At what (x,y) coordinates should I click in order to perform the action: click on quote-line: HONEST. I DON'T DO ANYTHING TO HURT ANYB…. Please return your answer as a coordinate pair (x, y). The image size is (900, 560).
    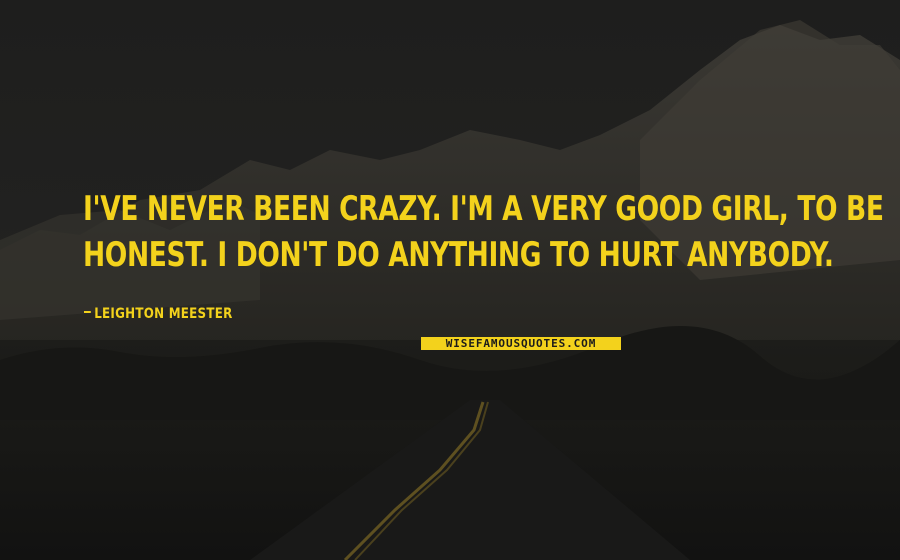
    Looking at the image, I should click on (458, 255).